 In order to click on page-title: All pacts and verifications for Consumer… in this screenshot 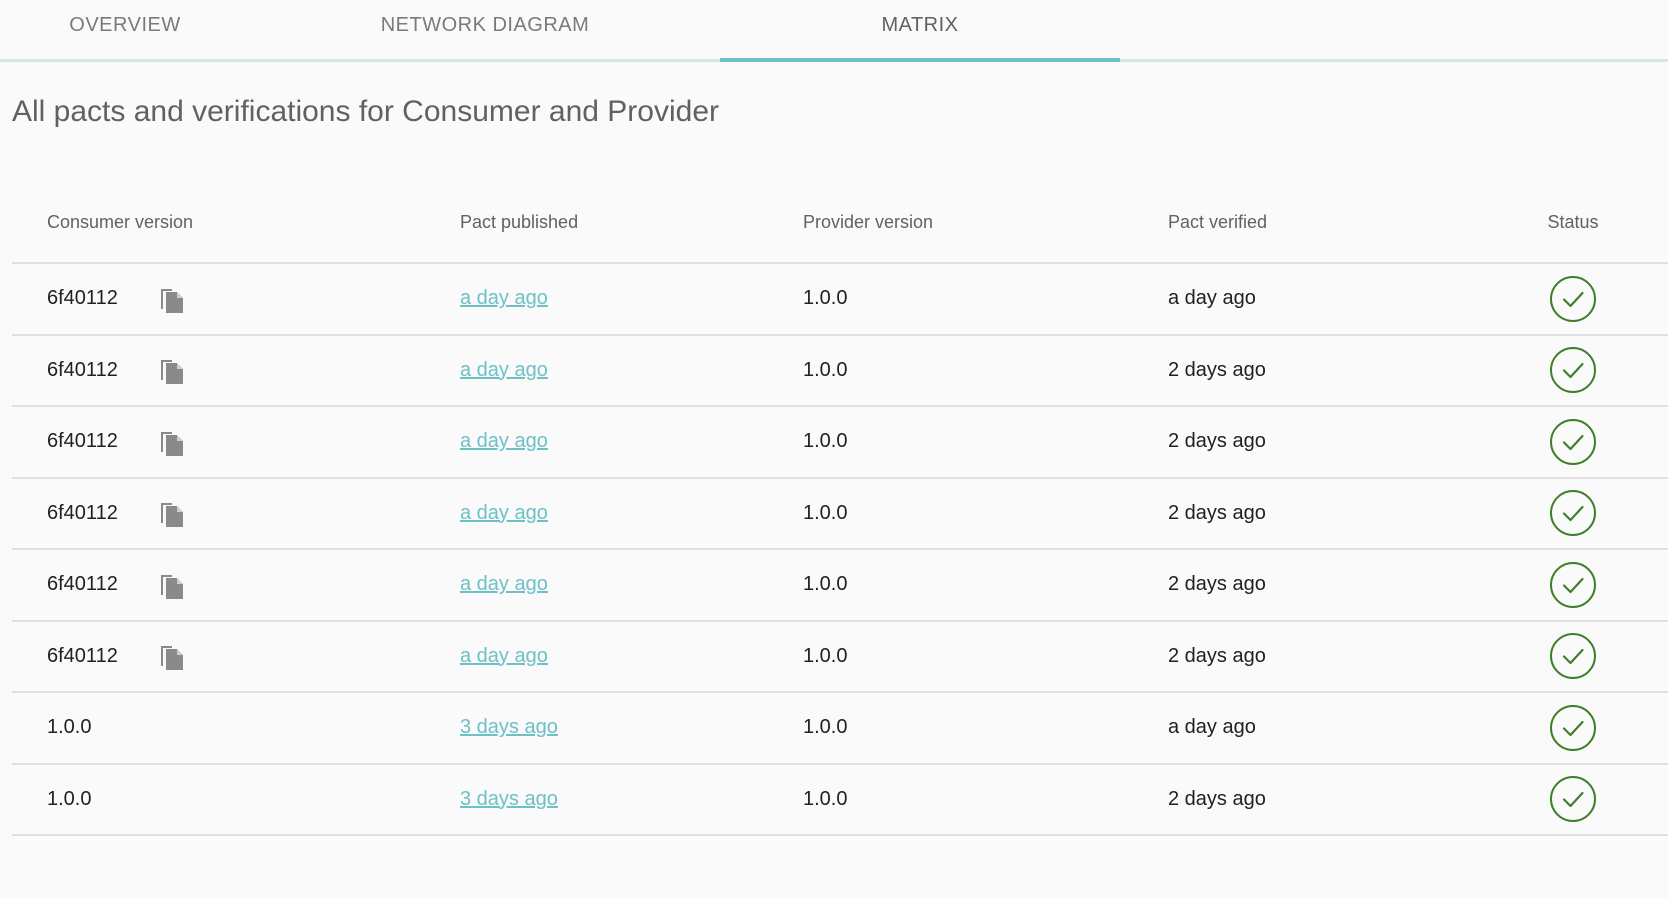, I will do `click(365, 111)`.